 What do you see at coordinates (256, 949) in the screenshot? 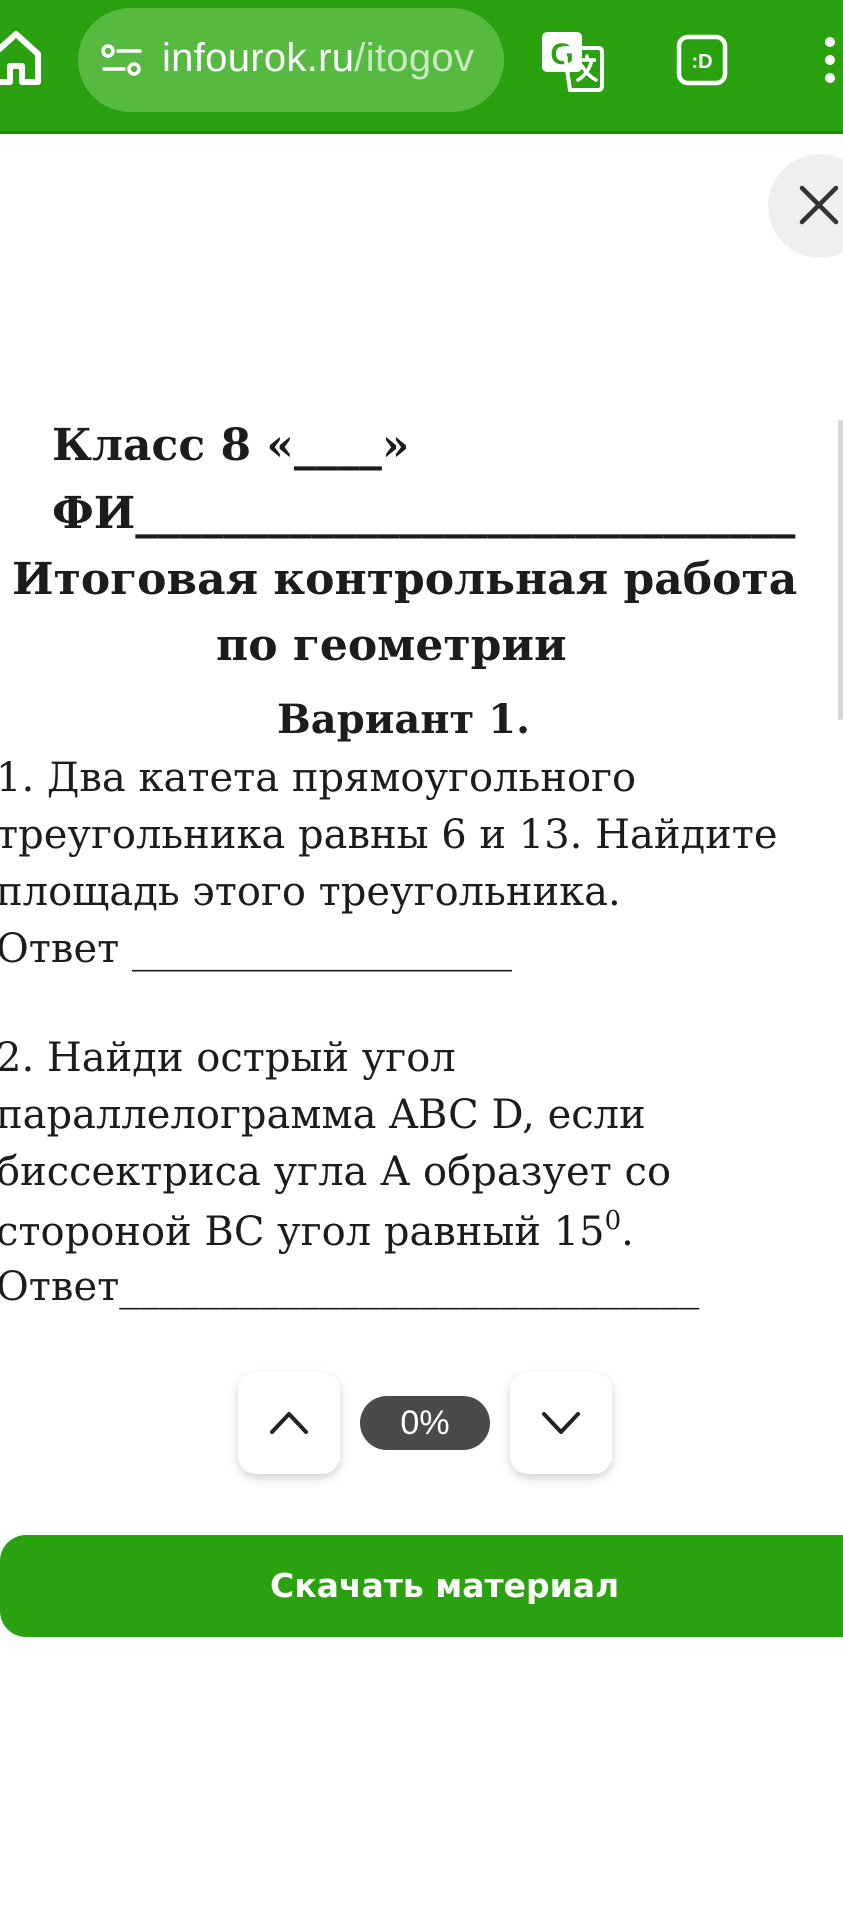
I see `question-1-answer: Ответ ___________________` at bounding box center [256, 949].